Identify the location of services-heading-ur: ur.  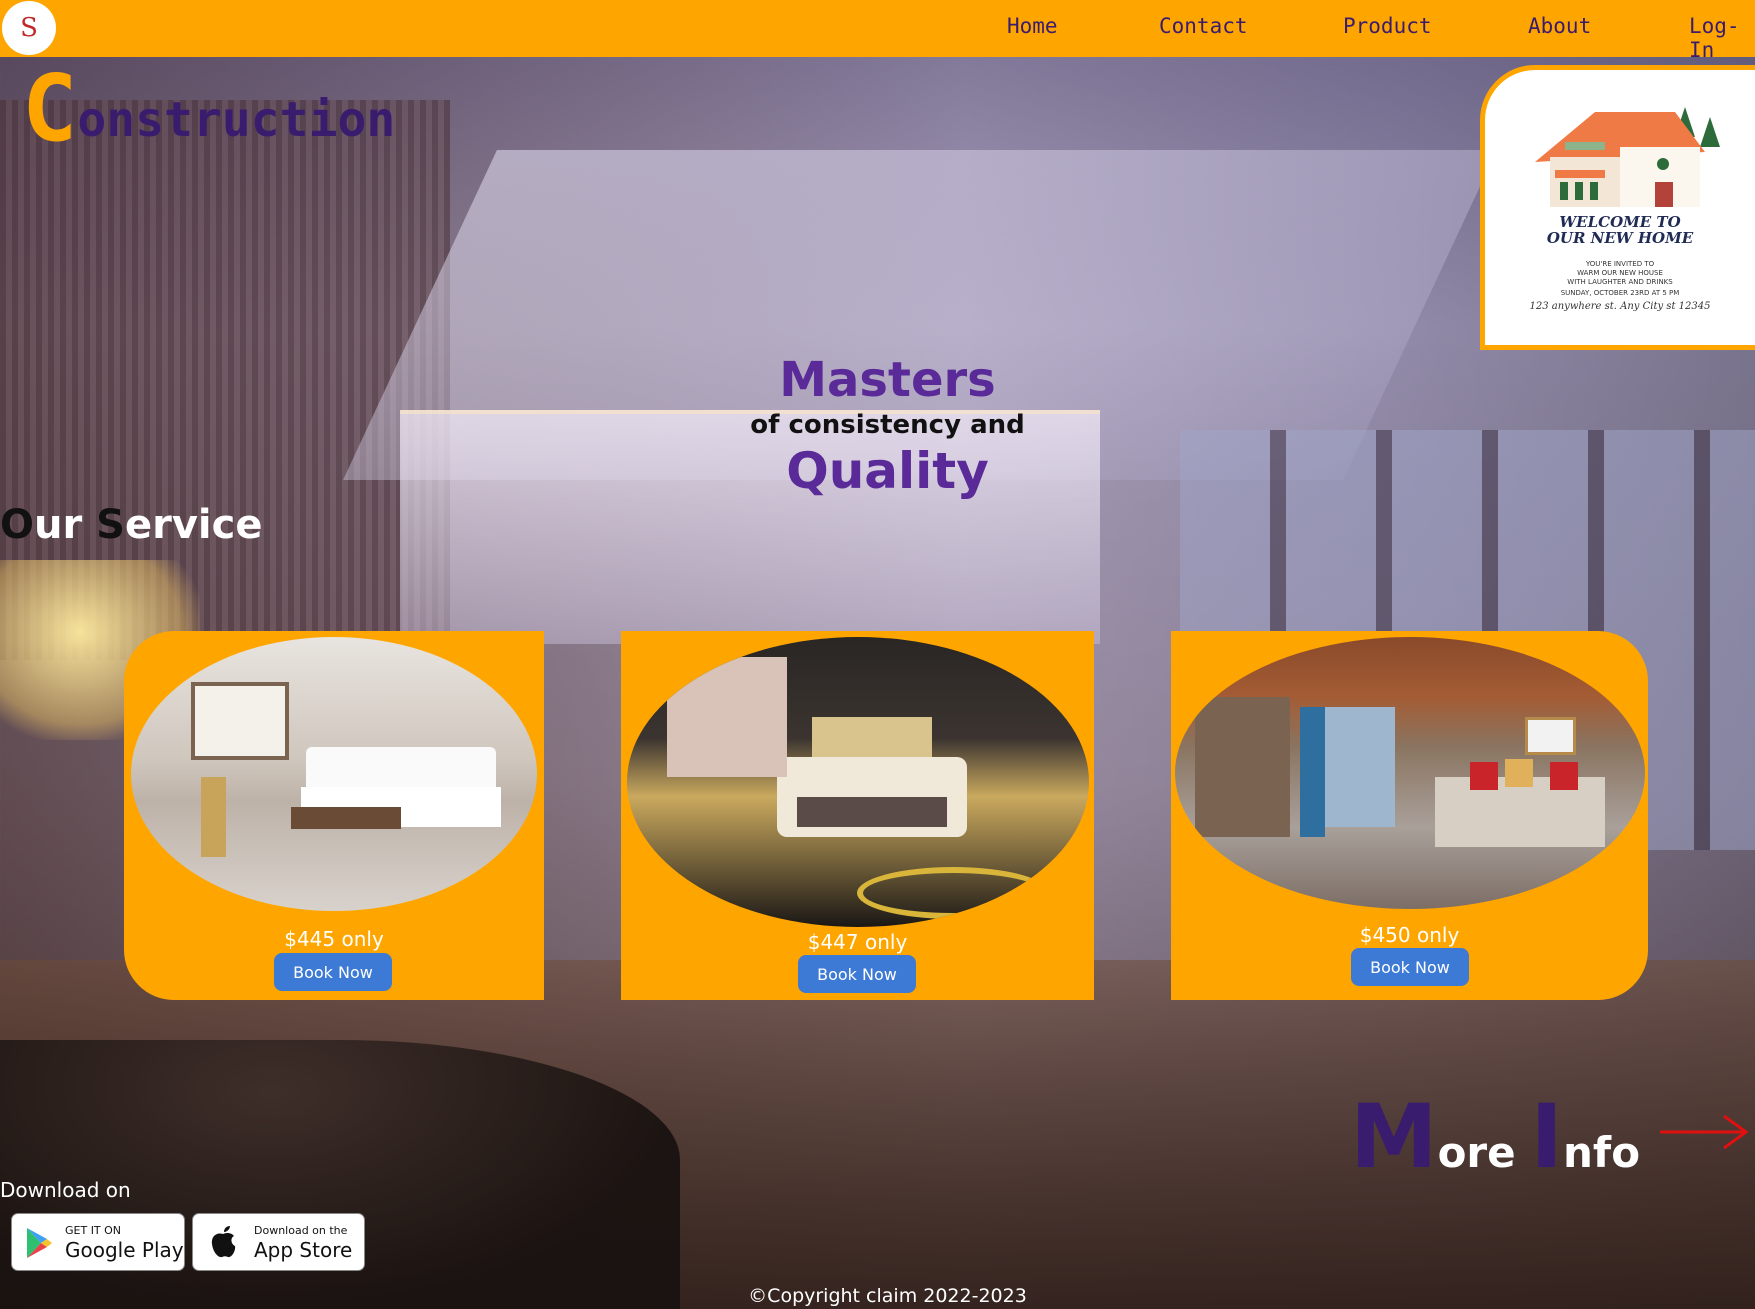
(65, 525).